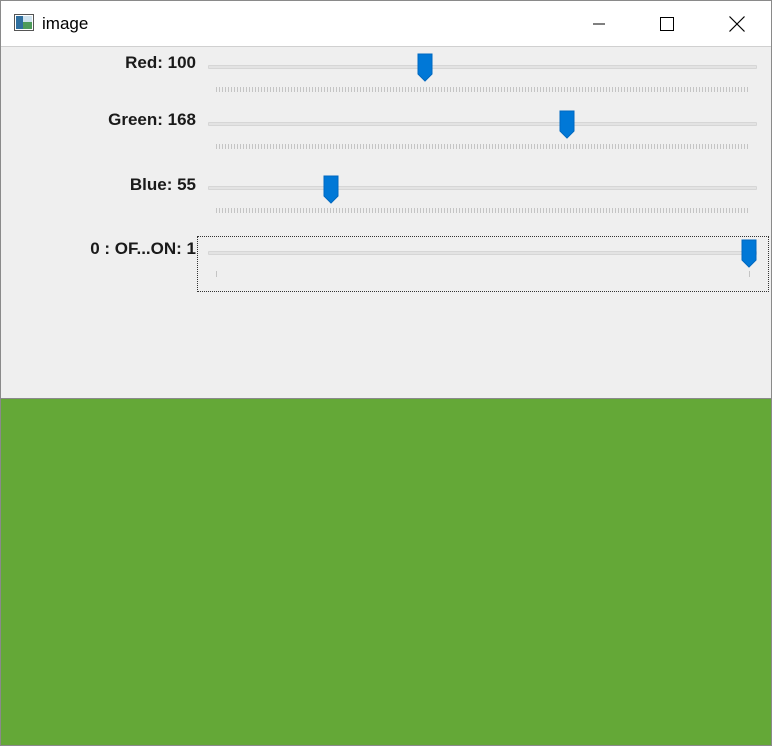 The height and width of the screenshot is (746, 772). What do you see at coordinates (152, 119) in the screenshot?
I see `trackbar-label-green: Green: 168` at bounding box center [152, 119].